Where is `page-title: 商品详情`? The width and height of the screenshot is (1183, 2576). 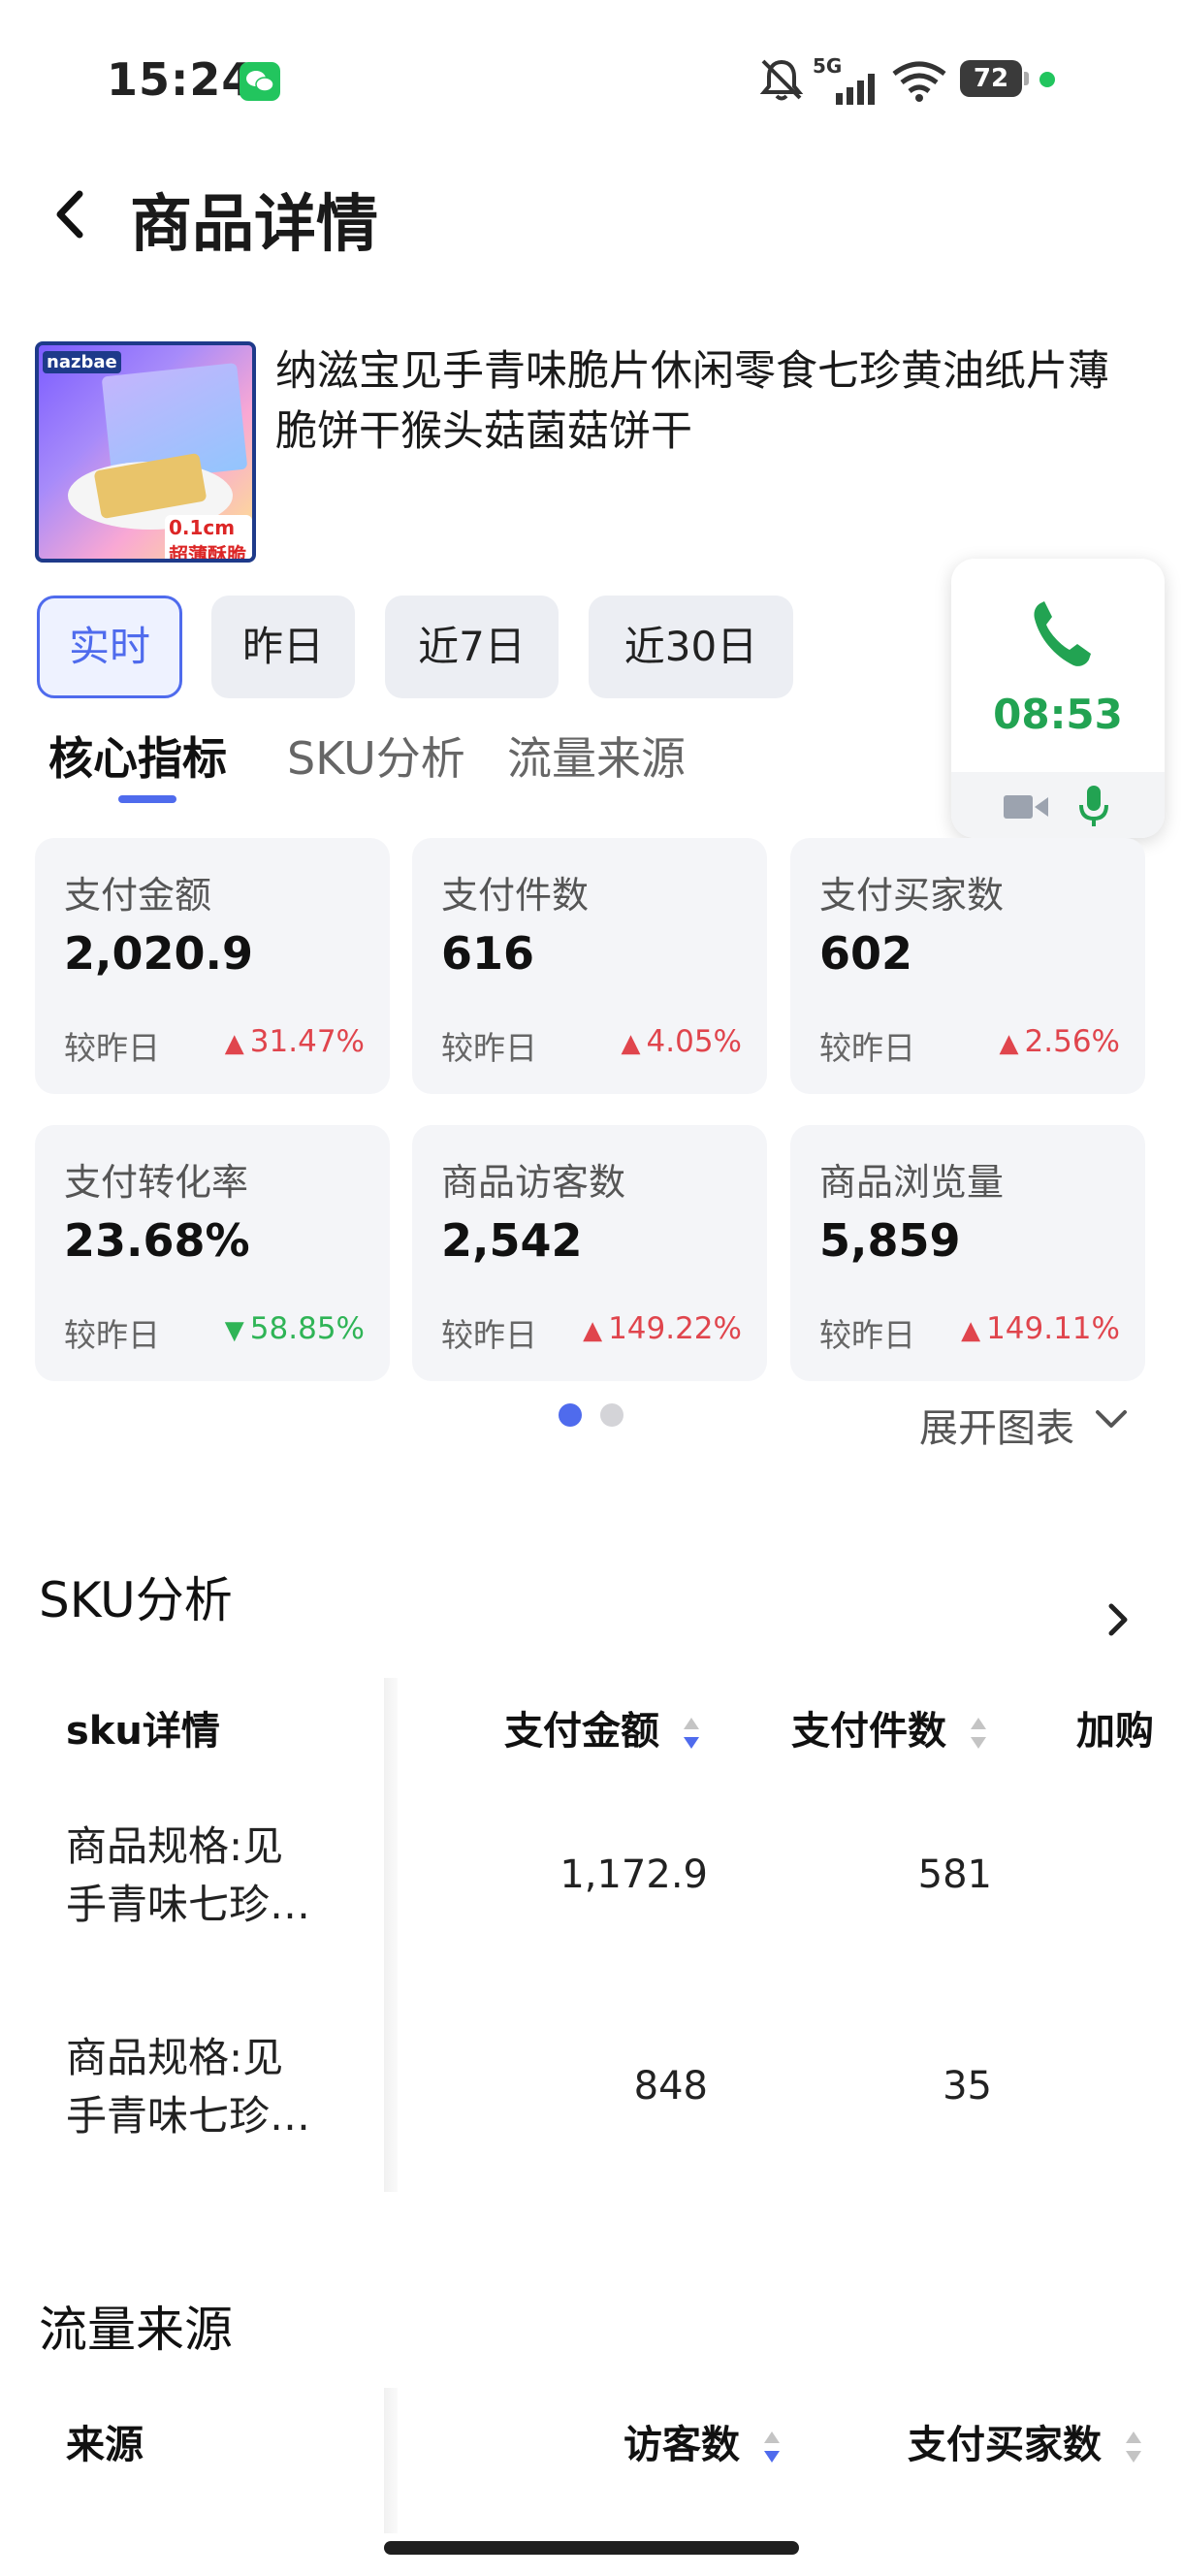
page-title: 商品详情 is located at coordinates (254, 225).